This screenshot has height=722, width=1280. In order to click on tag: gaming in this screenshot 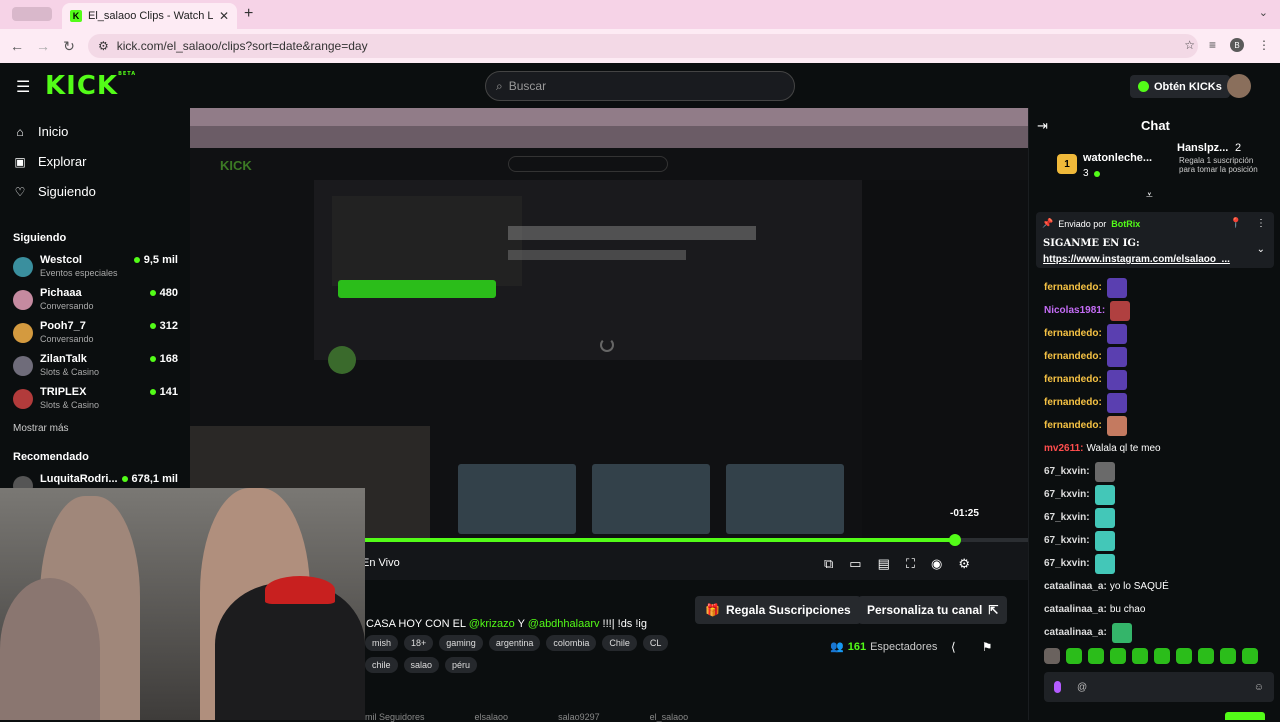, I will do `click(461, 643)`.